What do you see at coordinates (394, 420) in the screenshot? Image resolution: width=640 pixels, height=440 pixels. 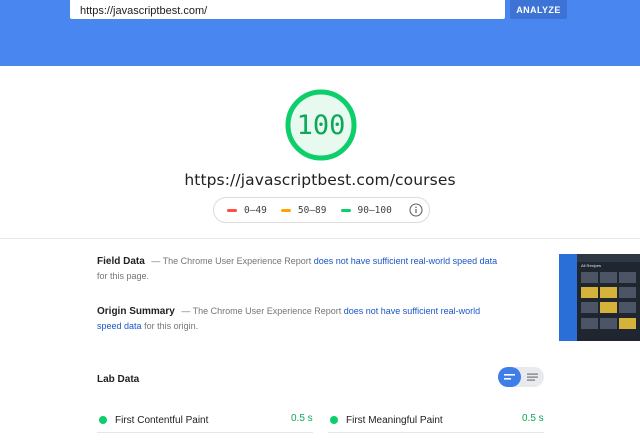 I see `metric-label: First Meaningful Paint` at bounding box center [394, 420].